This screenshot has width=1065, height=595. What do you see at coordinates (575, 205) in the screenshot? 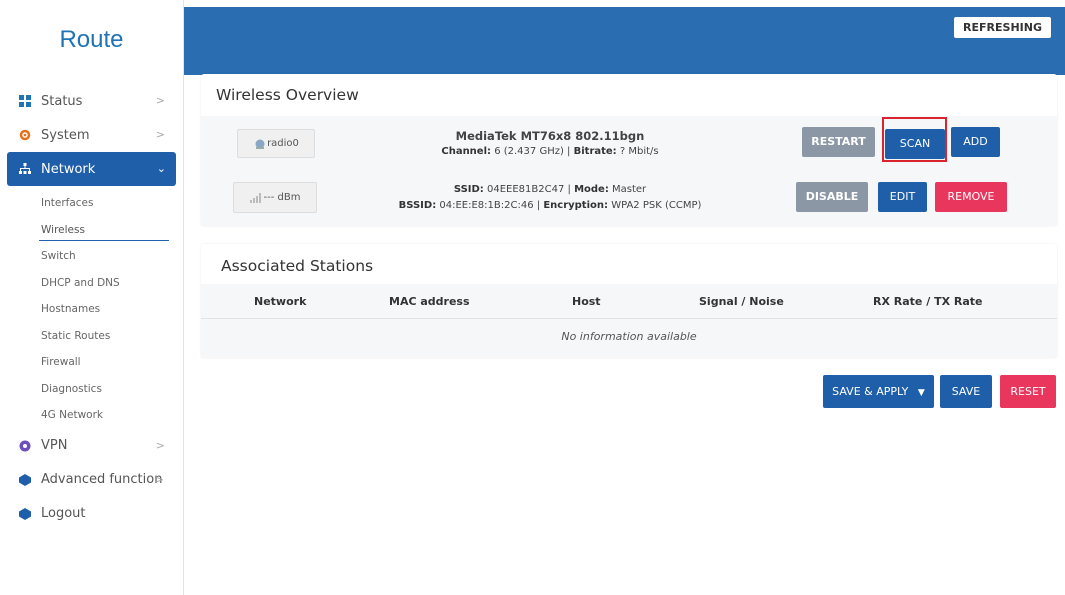
I see `encryption-label: Encryption:` at bounding box center [575, 205].